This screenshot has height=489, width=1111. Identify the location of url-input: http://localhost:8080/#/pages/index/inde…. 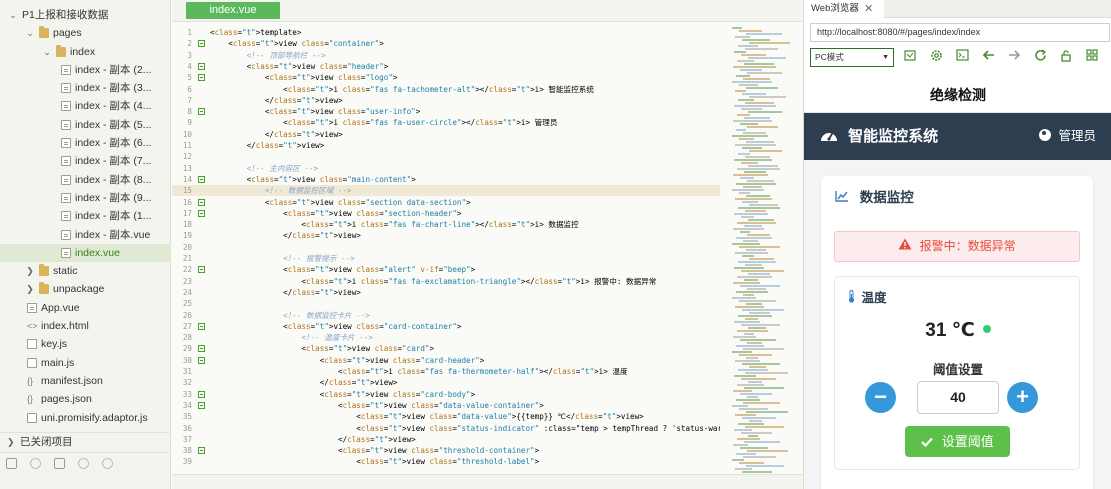
(960, 32).